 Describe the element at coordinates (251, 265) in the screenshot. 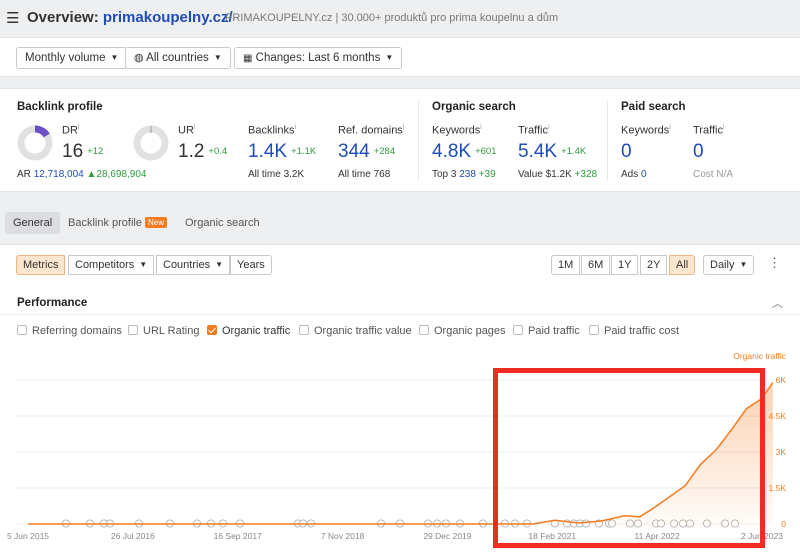

I see `years-button: Years` at that location.